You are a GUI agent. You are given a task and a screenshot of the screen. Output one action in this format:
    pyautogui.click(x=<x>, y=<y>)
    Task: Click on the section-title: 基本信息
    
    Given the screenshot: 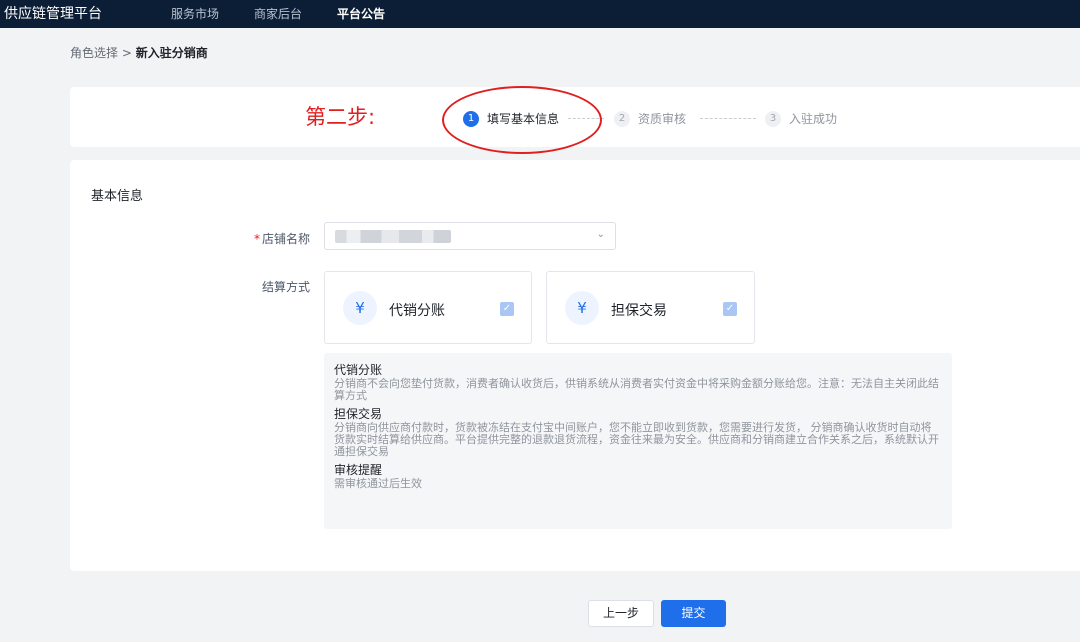 What is the action you would take?
    pyautogui.click(x=117, y=196)
    